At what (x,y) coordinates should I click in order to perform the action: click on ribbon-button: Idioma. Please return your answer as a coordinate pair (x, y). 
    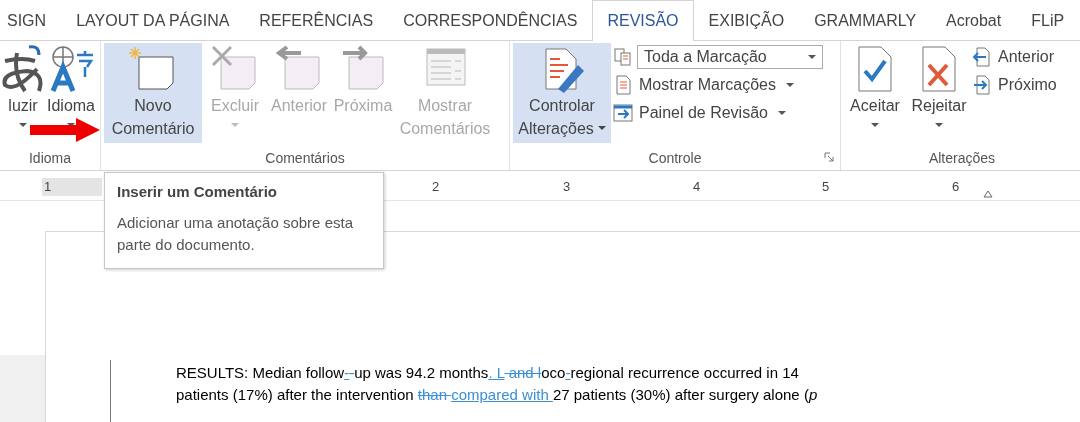
    Looking at the image, I should click on (71, 93).